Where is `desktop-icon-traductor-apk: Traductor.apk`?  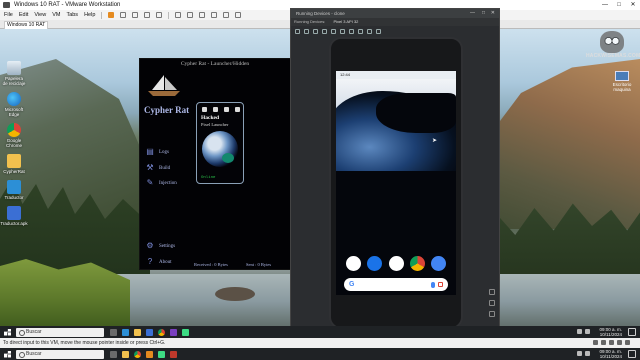
desktop-icon-traductor-apk: Traductor.apk is located at coordinates (14, 216).